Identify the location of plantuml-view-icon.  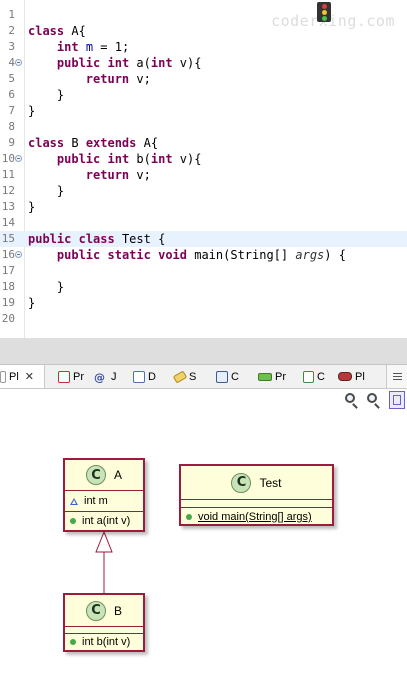
(3, 376).